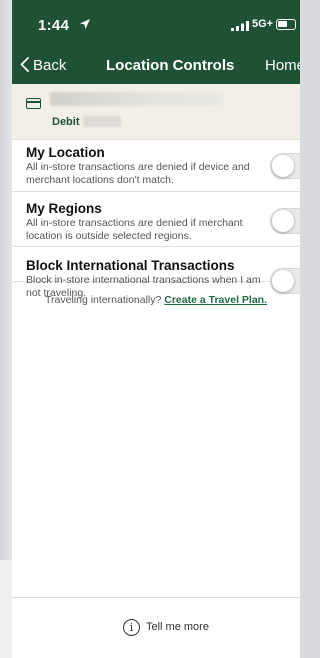 Image resolution: width=320 pixels, height=658 pixels. What do you see at coordinates (263, 24) in the screenshot?
I see `network-type: 5G+` at bounding box center [263, 24].